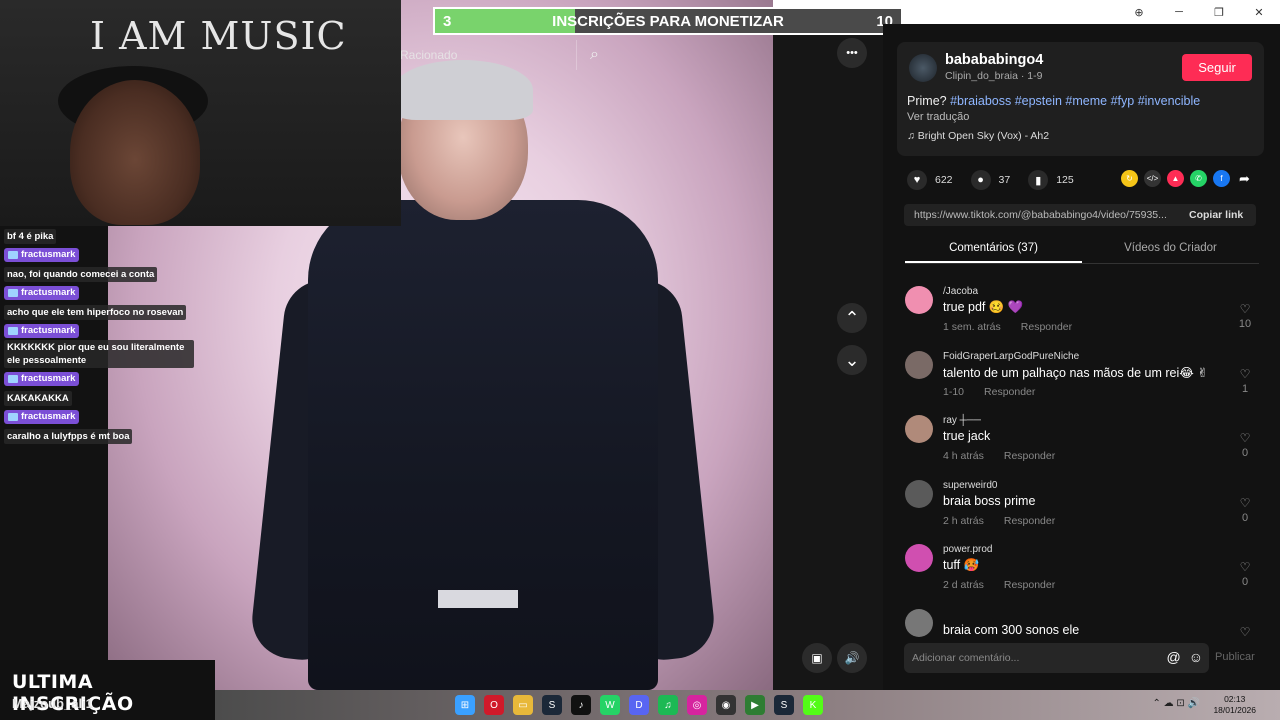 This screenshot has height=720, width=1280. Describe the element at coordinates (1065, 180) in the screenshot. I see `save-count: 125` at that location.